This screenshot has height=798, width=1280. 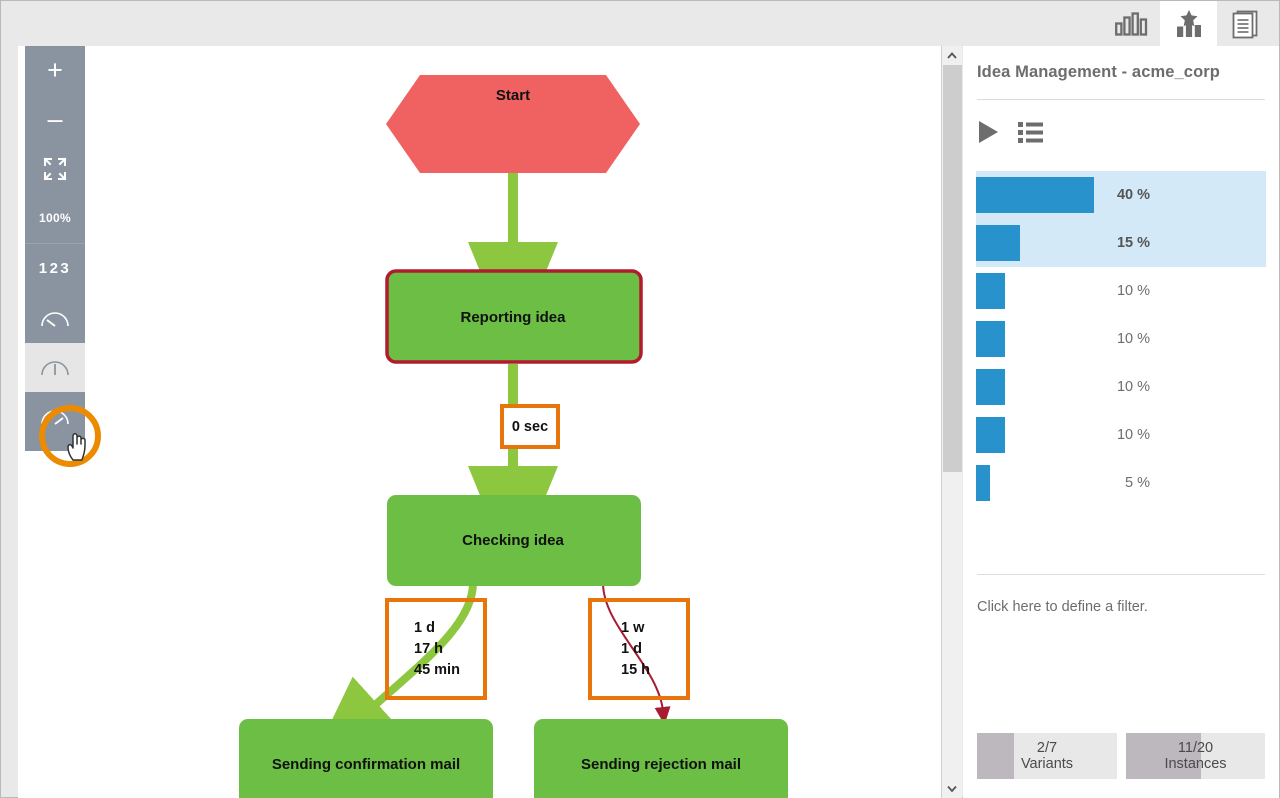 I want to click on view-tab-strip, so click(x=1188, y=23).